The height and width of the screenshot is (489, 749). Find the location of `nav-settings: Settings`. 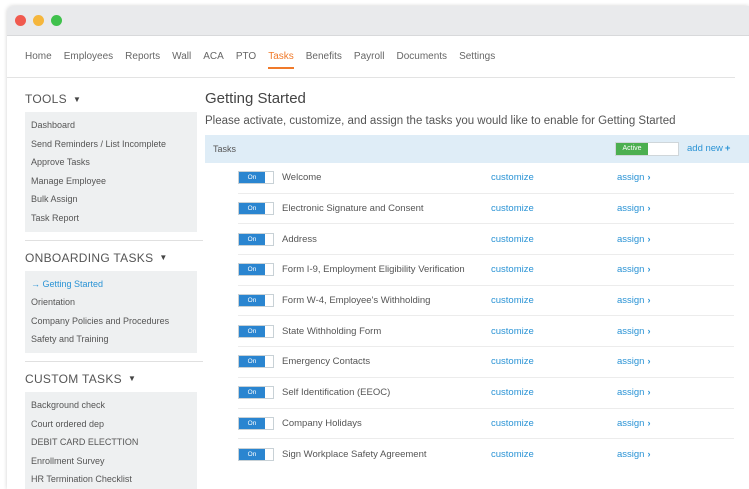

nav-settings: Settings is located at coordinates (477, 57).